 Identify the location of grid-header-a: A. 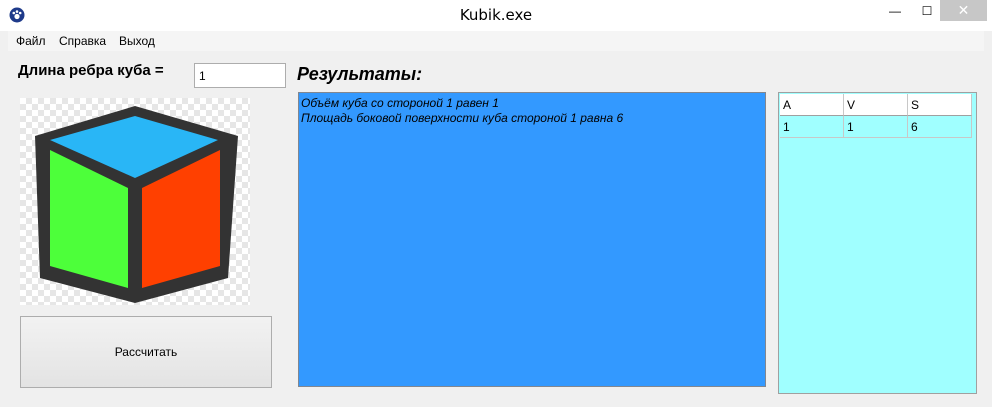
(812, 105).